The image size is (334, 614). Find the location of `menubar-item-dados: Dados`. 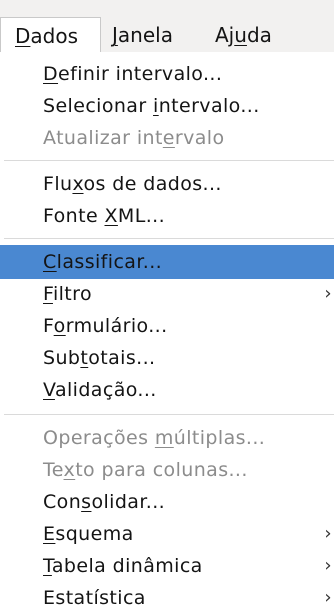

menubar-item-dados: Dados is located at coordinates (50, 35).